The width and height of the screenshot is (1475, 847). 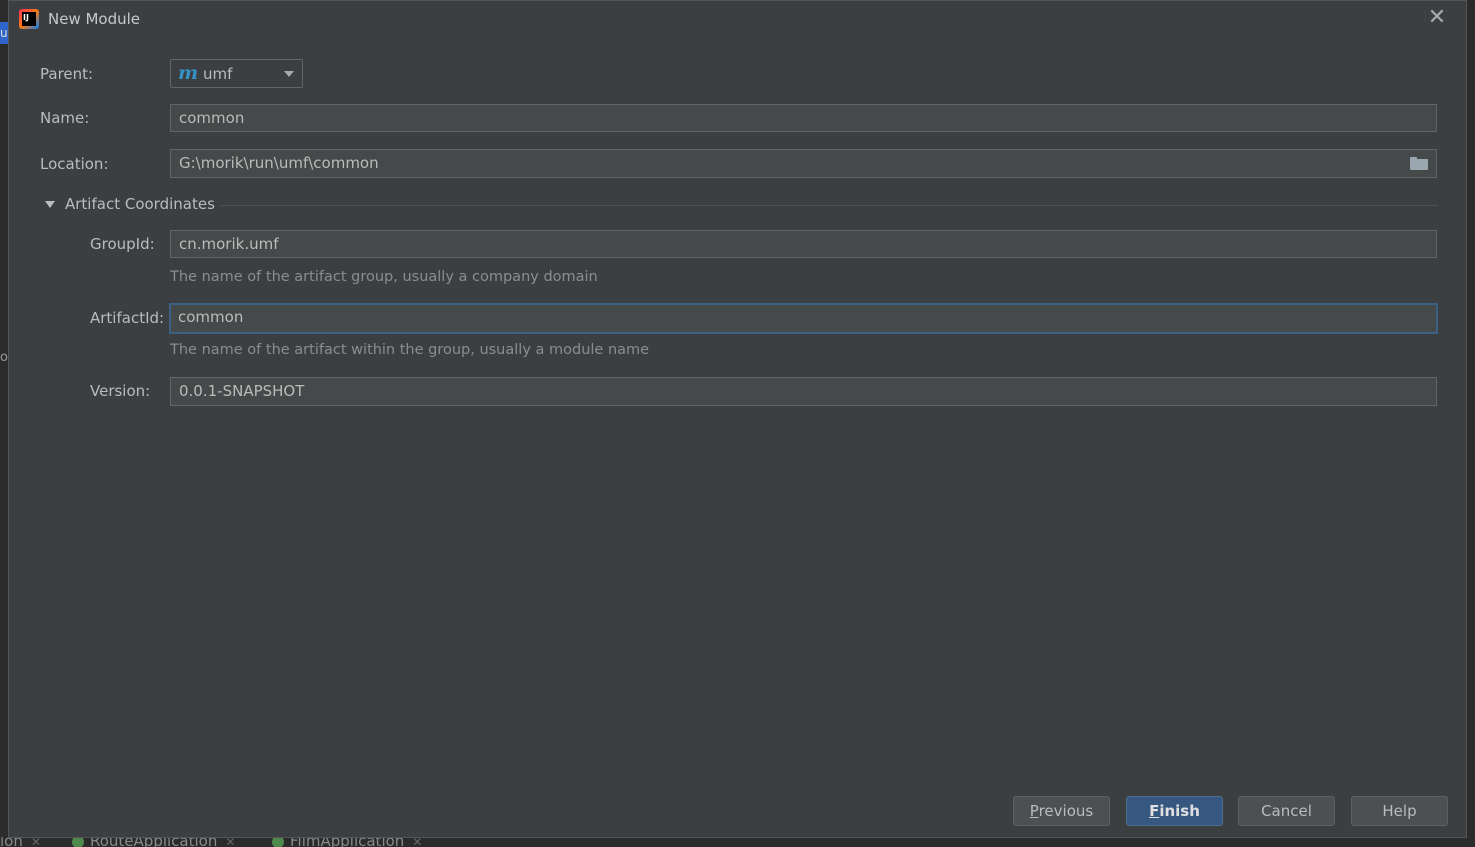 What do you see at coordinates (50, 204) in the screenshot?
I see `collapse-triangle-icon` at bounding box center [50, 204].